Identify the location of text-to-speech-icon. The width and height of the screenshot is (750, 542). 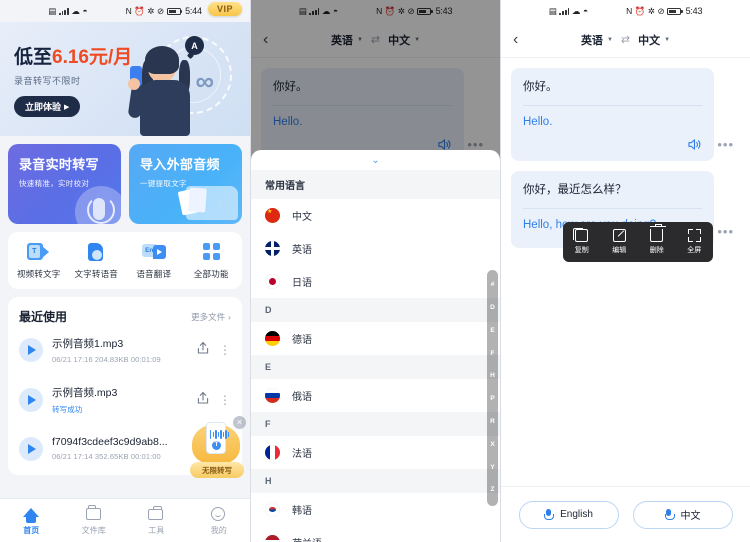
(96, 252).